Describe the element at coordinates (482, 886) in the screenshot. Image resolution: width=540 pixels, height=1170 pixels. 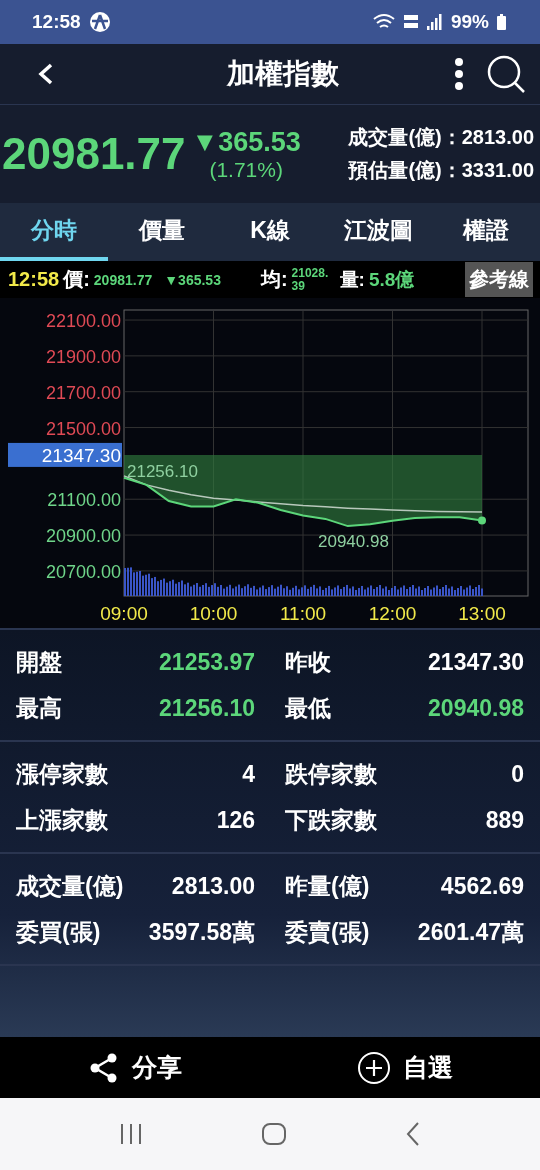
I see `stat-value: 4562.69` at that location.